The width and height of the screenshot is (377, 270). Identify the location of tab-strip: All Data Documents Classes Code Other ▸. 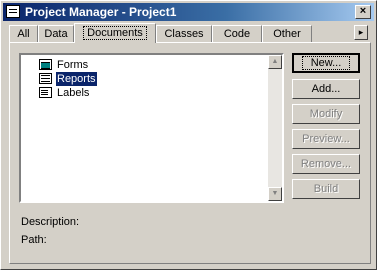
(189, 33).